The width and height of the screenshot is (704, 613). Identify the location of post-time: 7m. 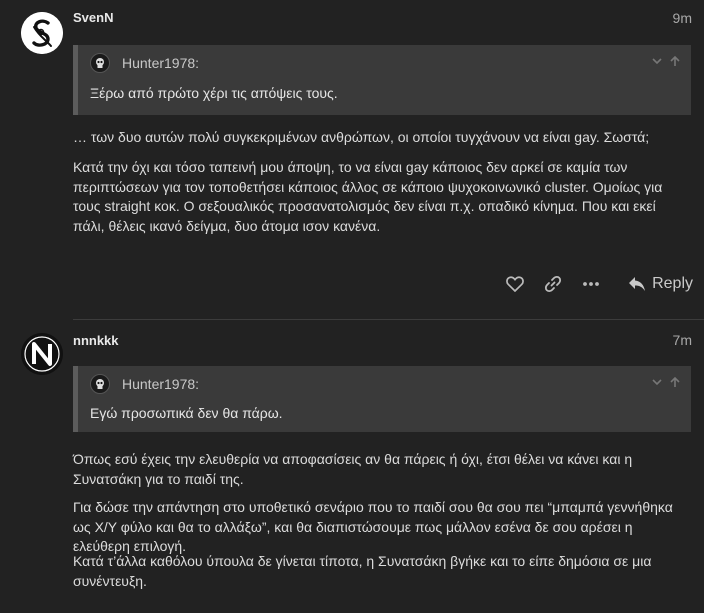
(682, 340).